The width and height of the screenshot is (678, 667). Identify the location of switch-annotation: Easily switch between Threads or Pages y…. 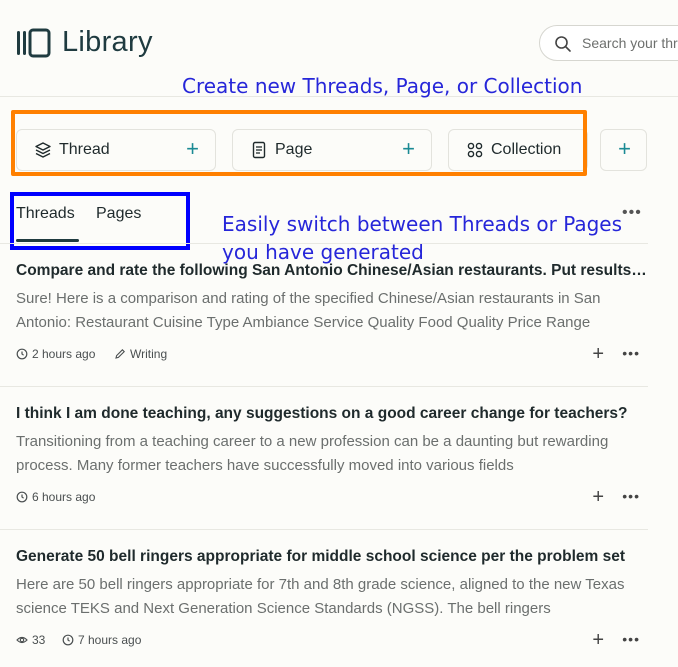
(422, 238).